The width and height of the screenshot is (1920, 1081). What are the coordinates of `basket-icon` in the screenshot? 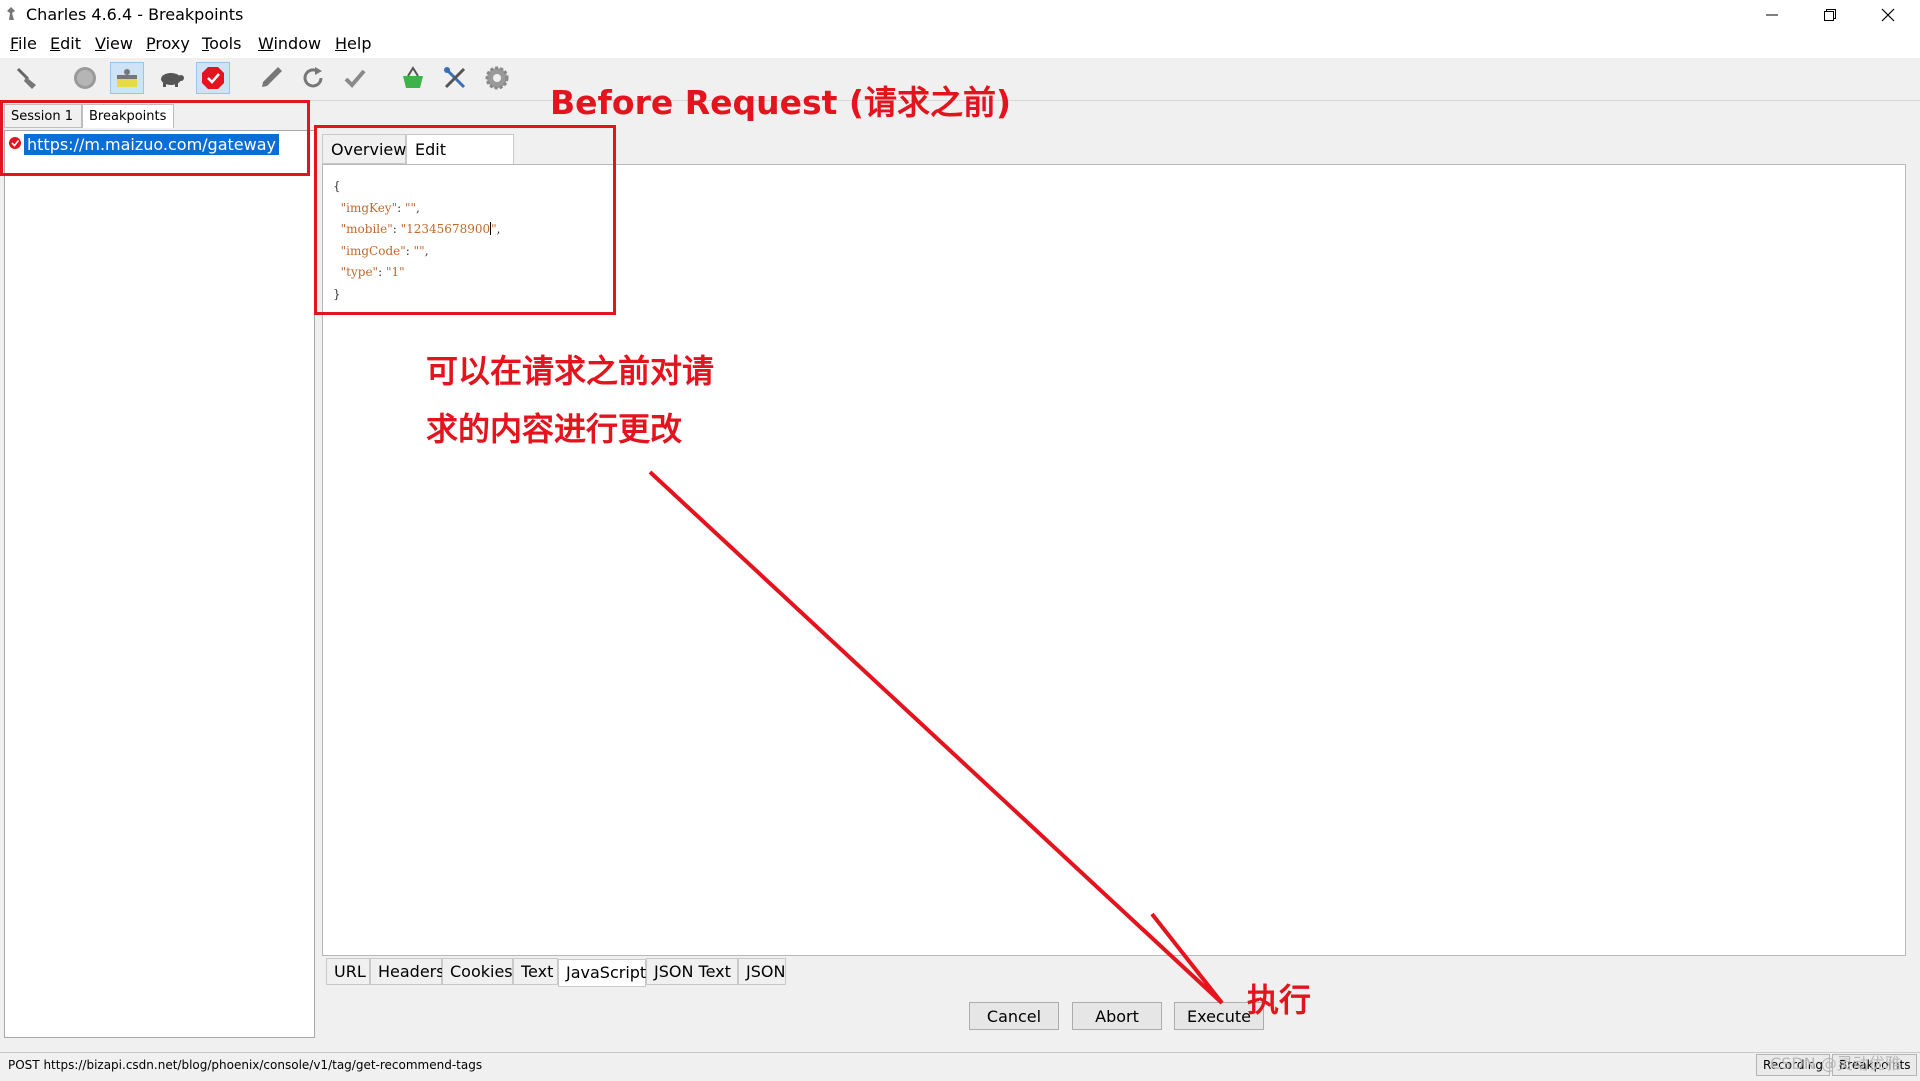 It's located at (413, 77).